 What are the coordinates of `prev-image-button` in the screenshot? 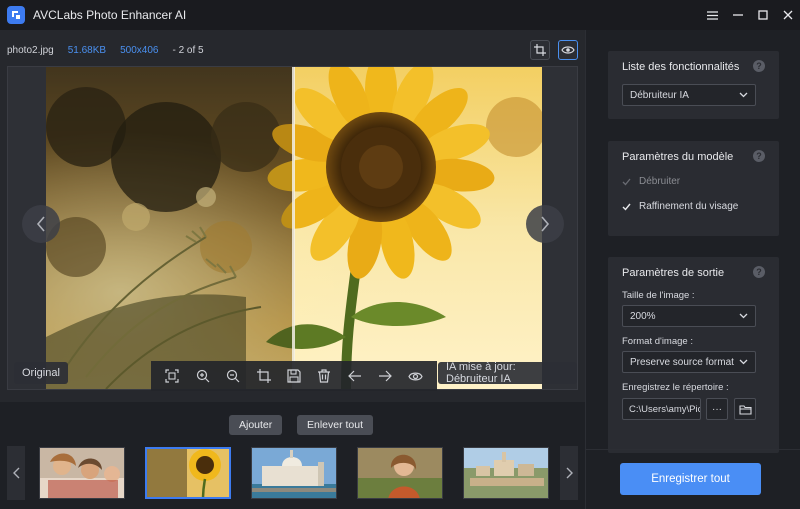 It's located at (41, 224).